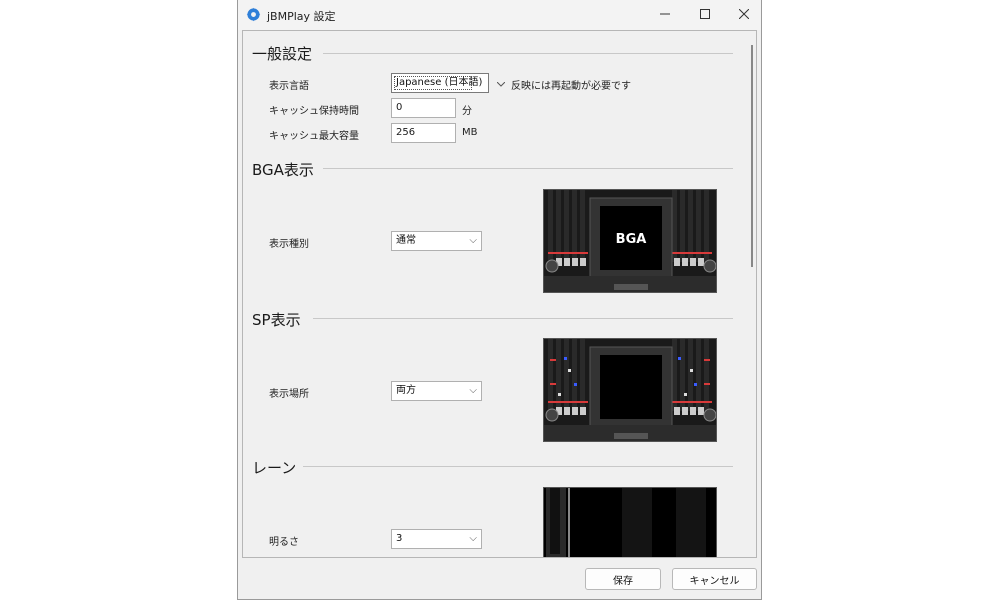  Describe the element at coordinates (283, 170) in the screenshot. I see `section-bga-heading: BGA表示` at that location.